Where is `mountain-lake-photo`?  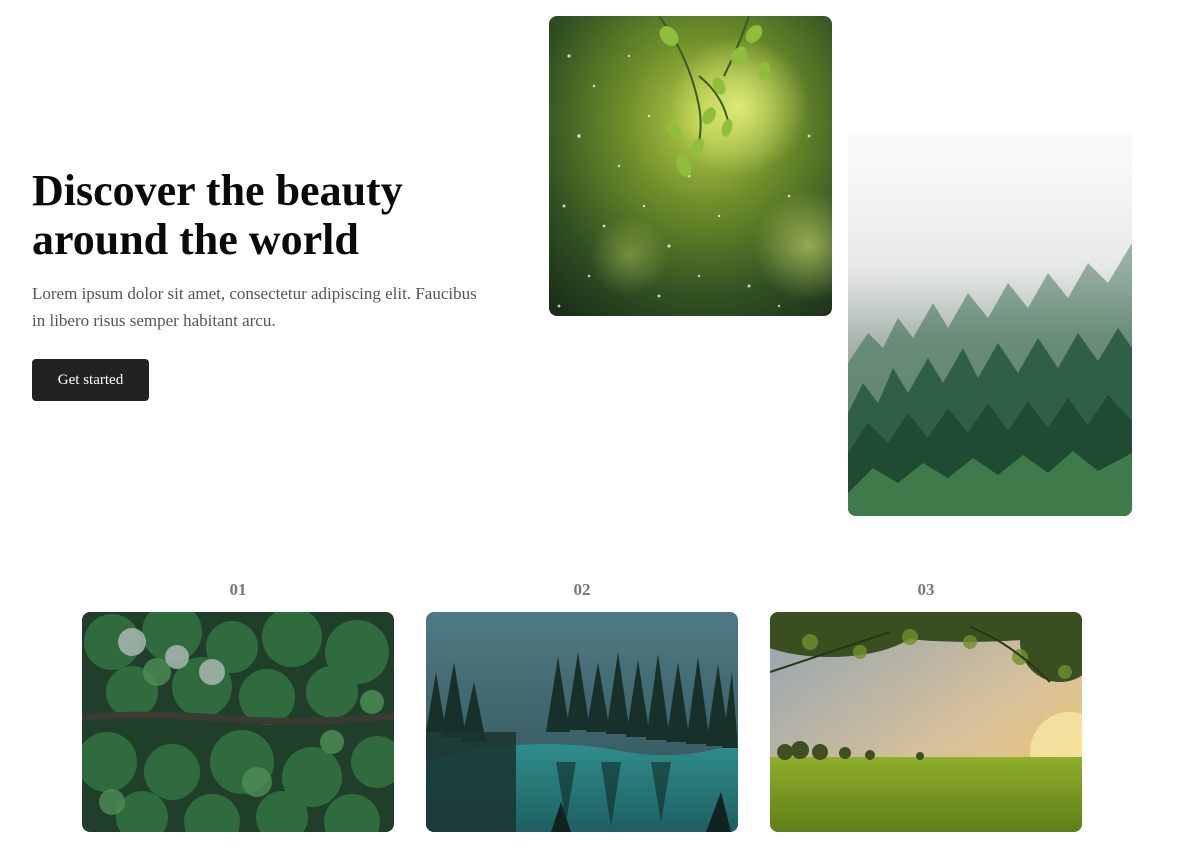 mountain-lake-photo is located at coordinates (582, 722).